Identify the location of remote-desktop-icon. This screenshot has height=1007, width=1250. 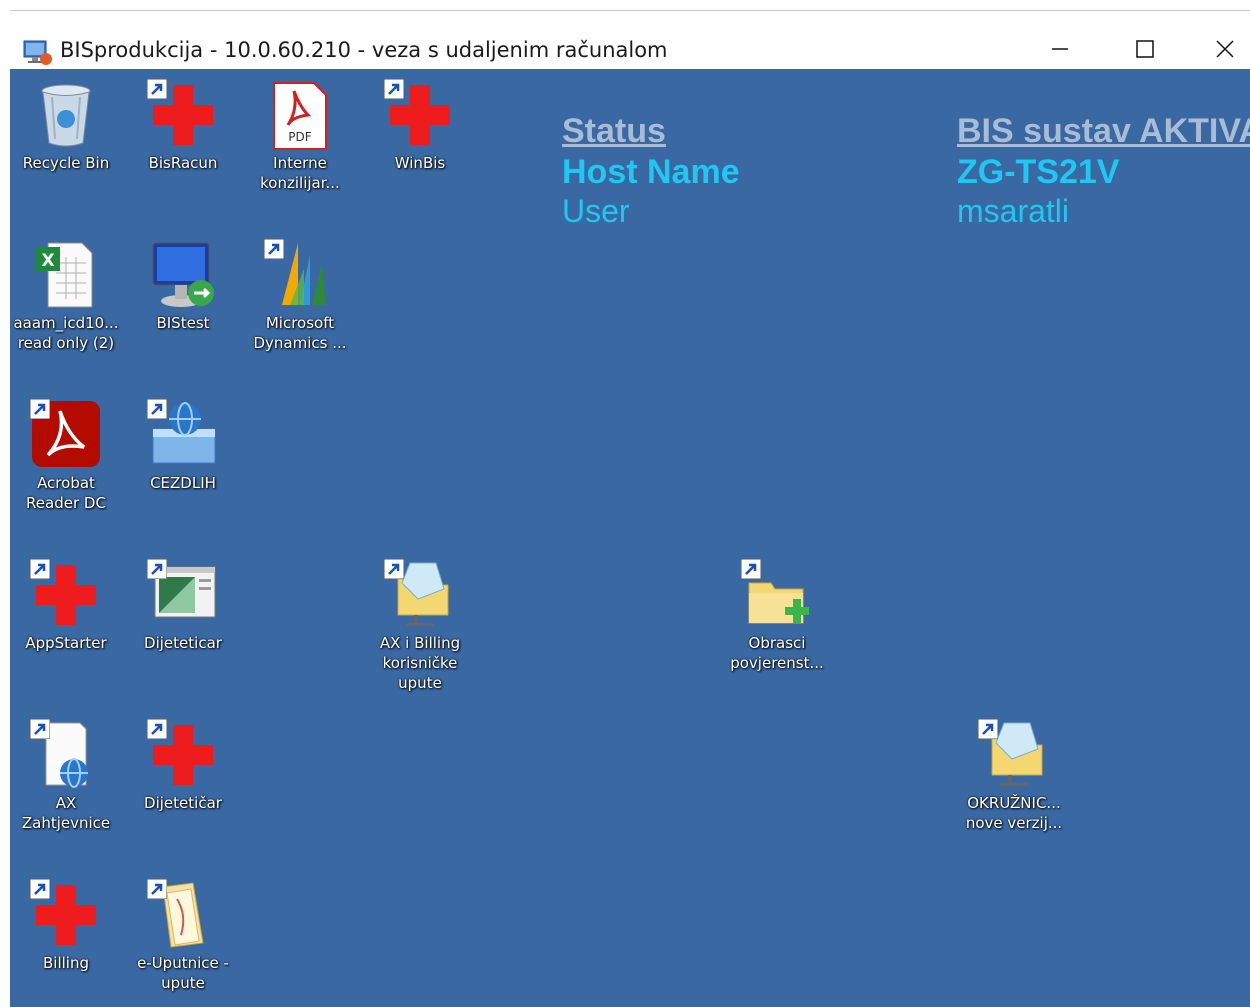
(183, 275).